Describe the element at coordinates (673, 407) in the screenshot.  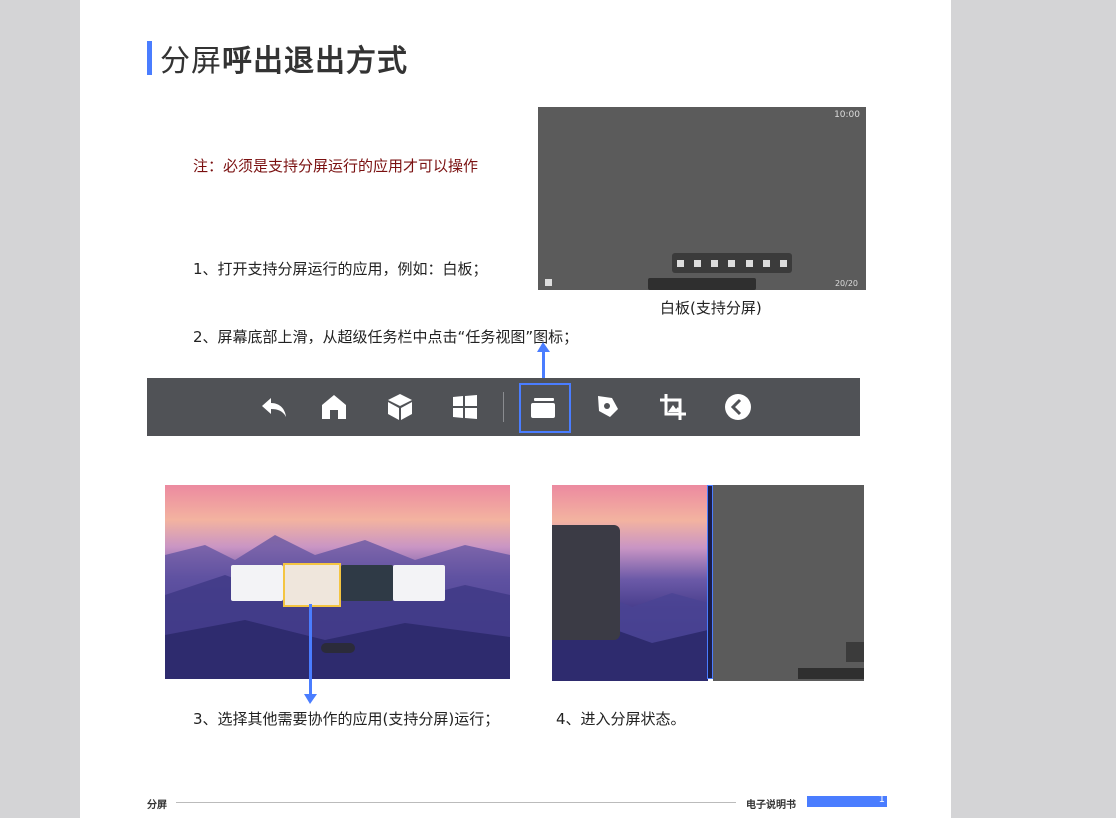
I see `screenshot-icon` at that location.